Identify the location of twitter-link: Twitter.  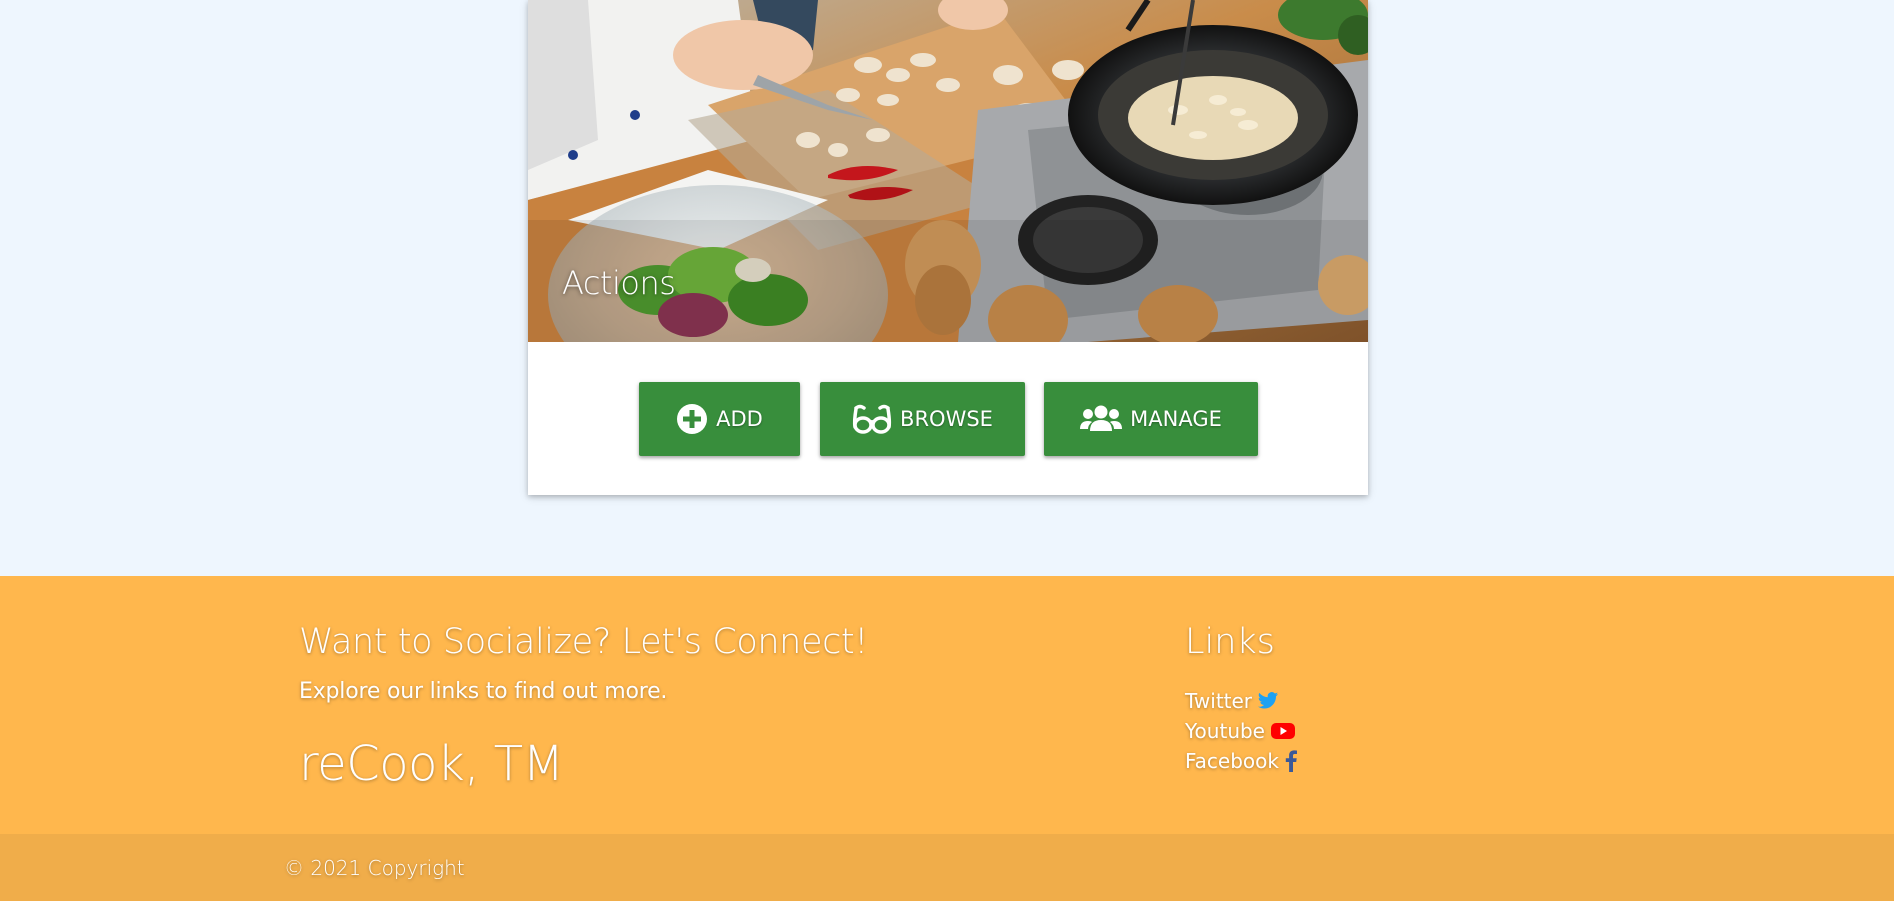
(1218, 701).